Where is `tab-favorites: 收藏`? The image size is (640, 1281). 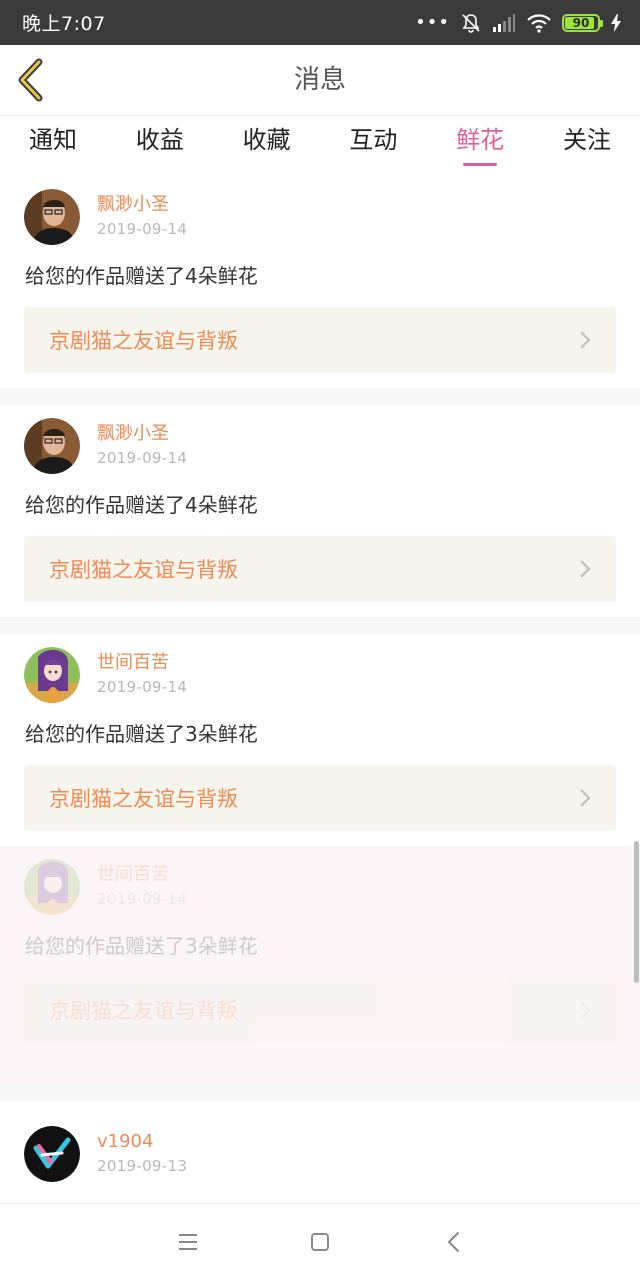 tab-favorites: 收藏 is located at coordinates (267, 140).